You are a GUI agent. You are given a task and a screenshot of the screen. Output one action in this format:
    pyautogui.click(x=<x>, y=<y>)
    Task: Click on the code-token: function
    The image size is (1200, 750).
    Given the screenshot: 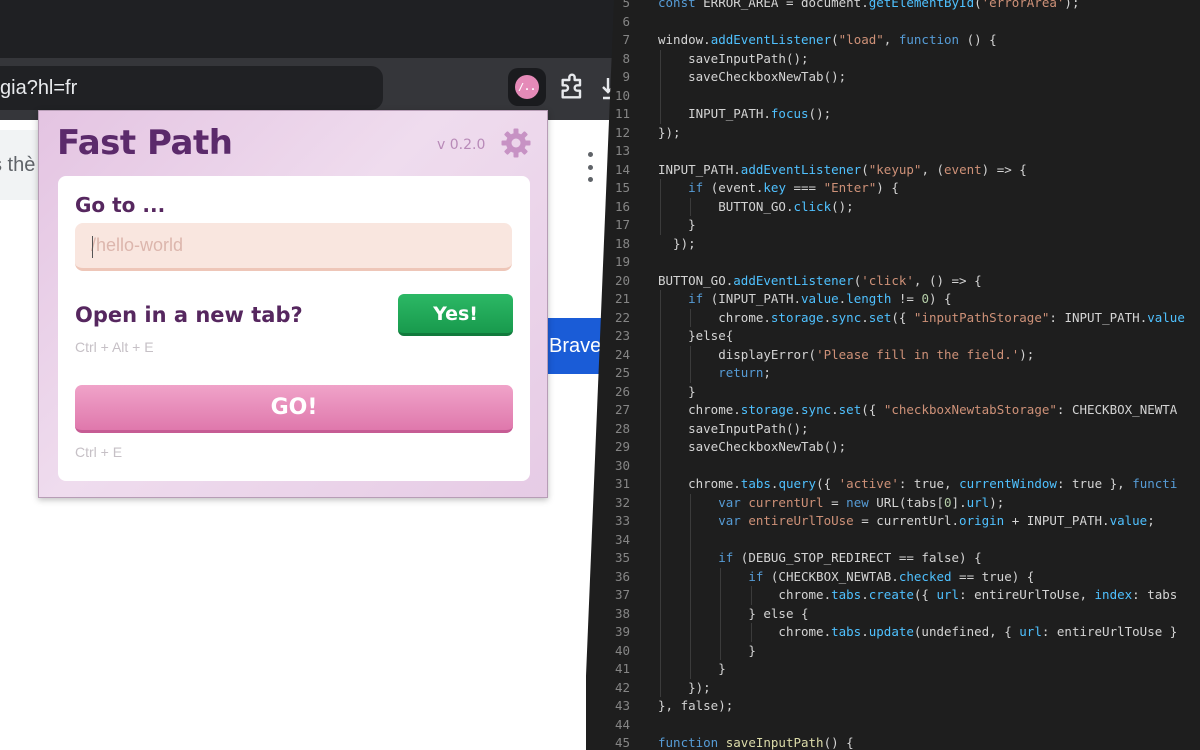 What is the action you would take?
    pyautogui.click(x=929, y=39)
    